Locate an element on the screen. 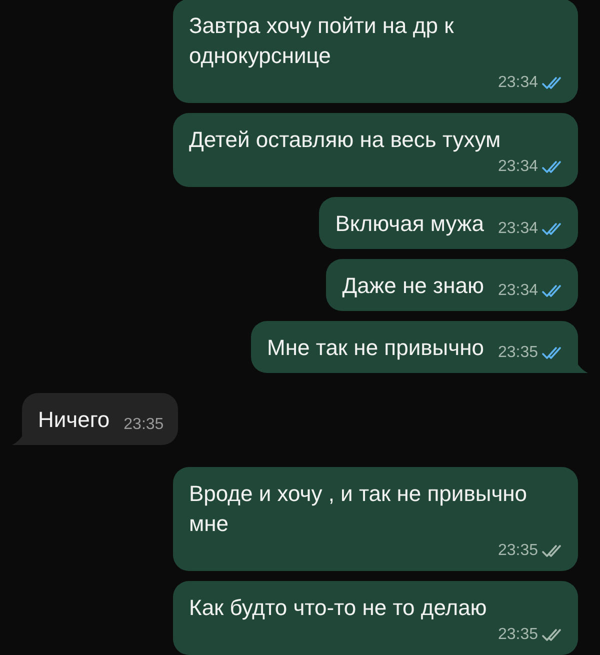 The image size is (600, 655). message-text: Ничего is located at coordinates (74, 420).